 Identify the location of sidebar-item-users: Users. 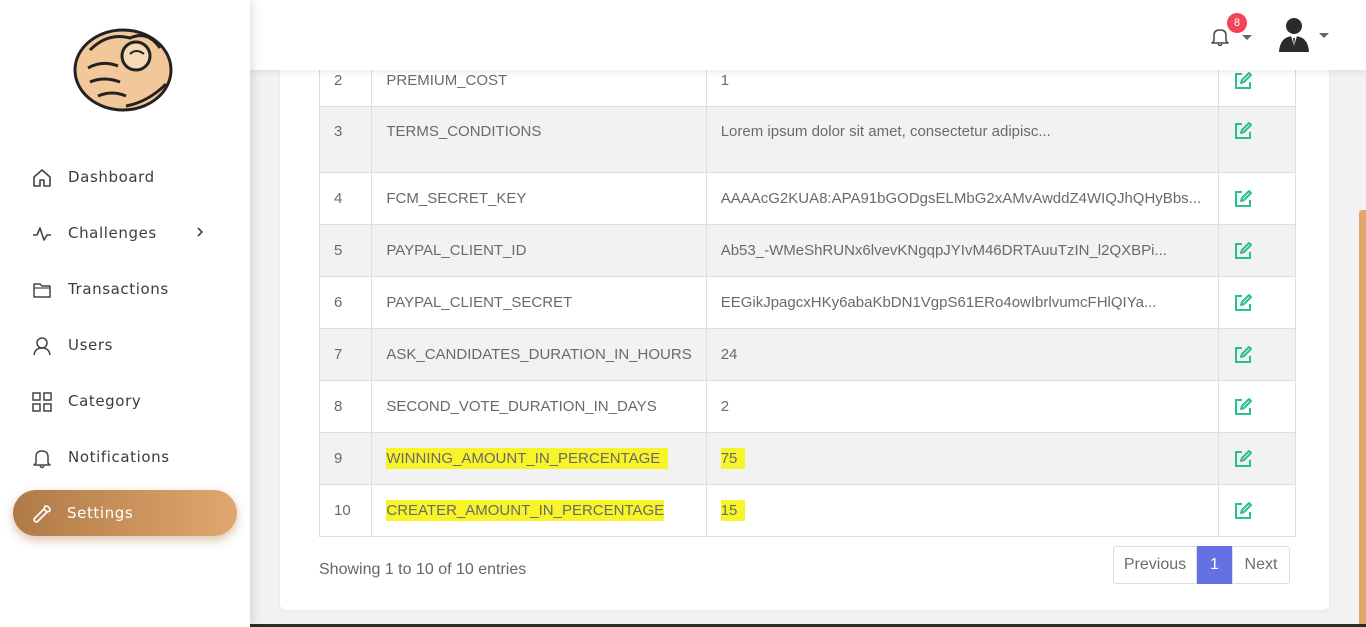
(125, 345).